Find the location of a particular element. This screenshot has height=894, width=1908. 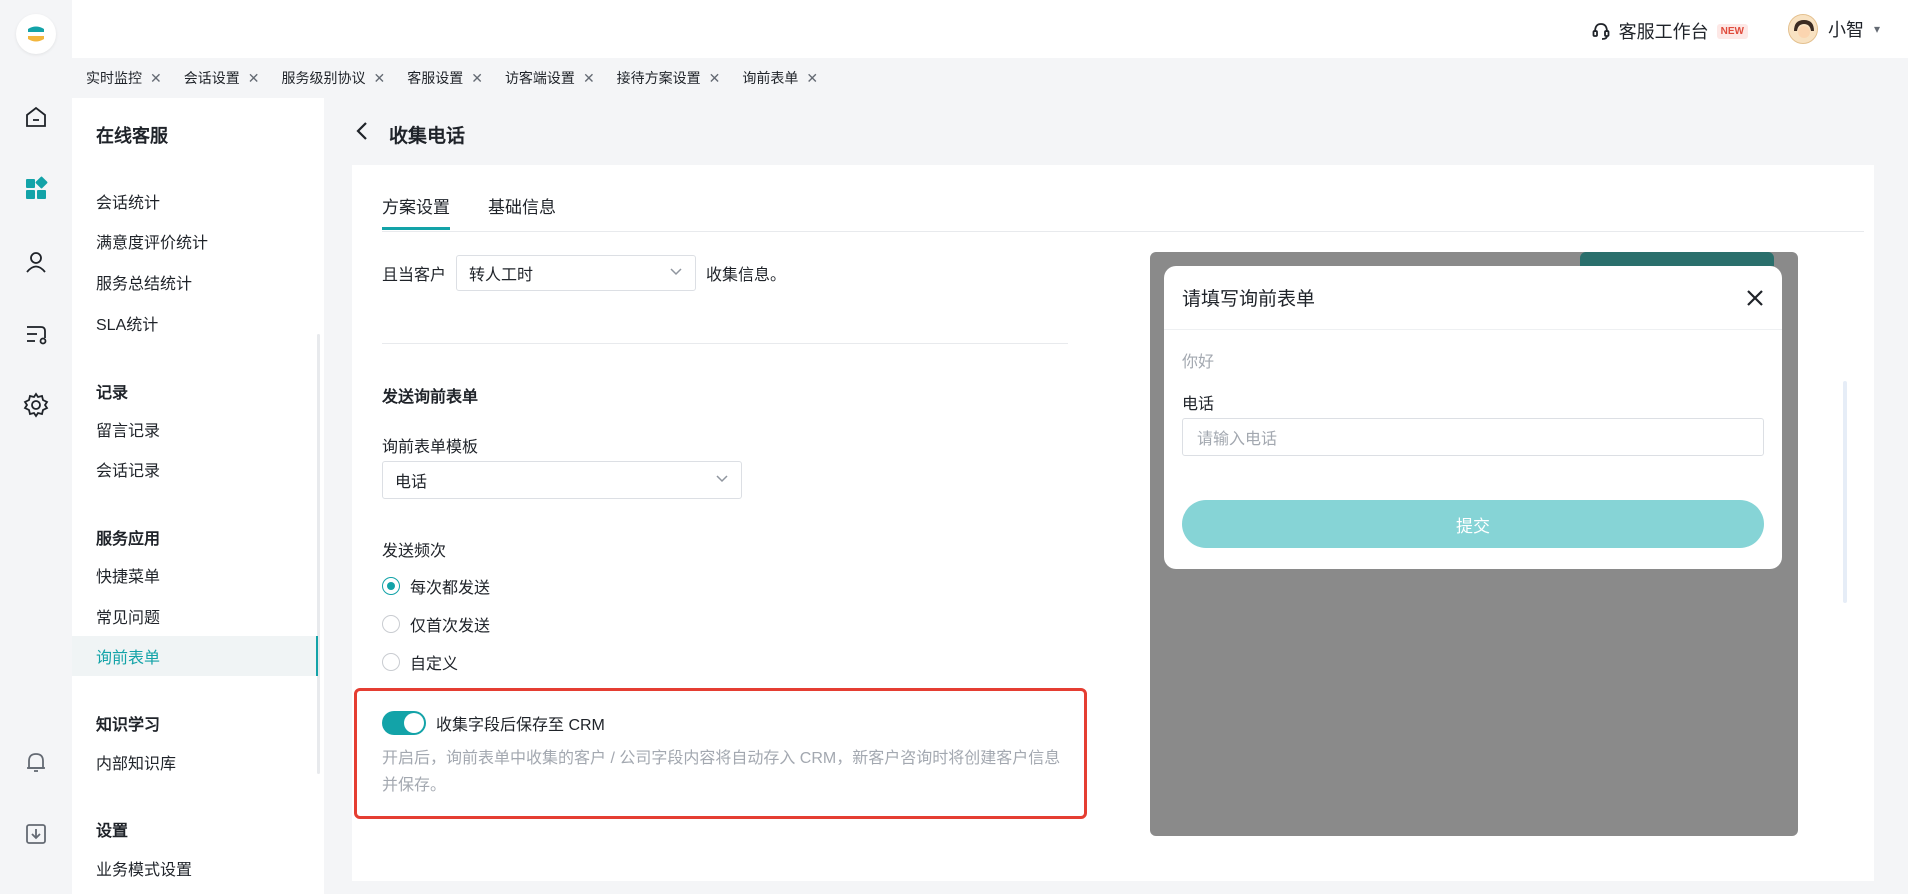

radio-every-time: 每次都发送 is located at coordinates (436, 586).